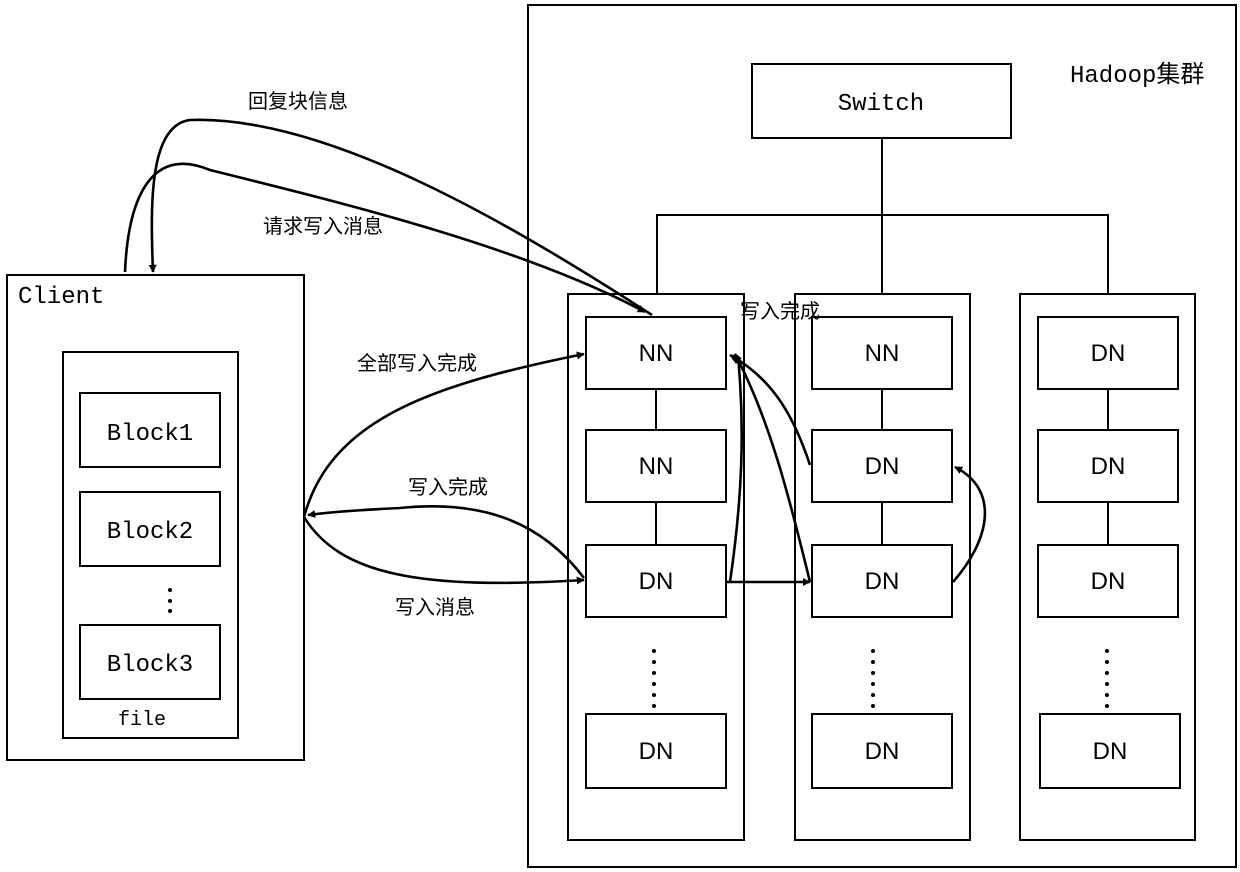 The image size is (1240, 872). Describe the element at coordinates (142, 720) in the screenshot. I see `file-label: file` at that location.